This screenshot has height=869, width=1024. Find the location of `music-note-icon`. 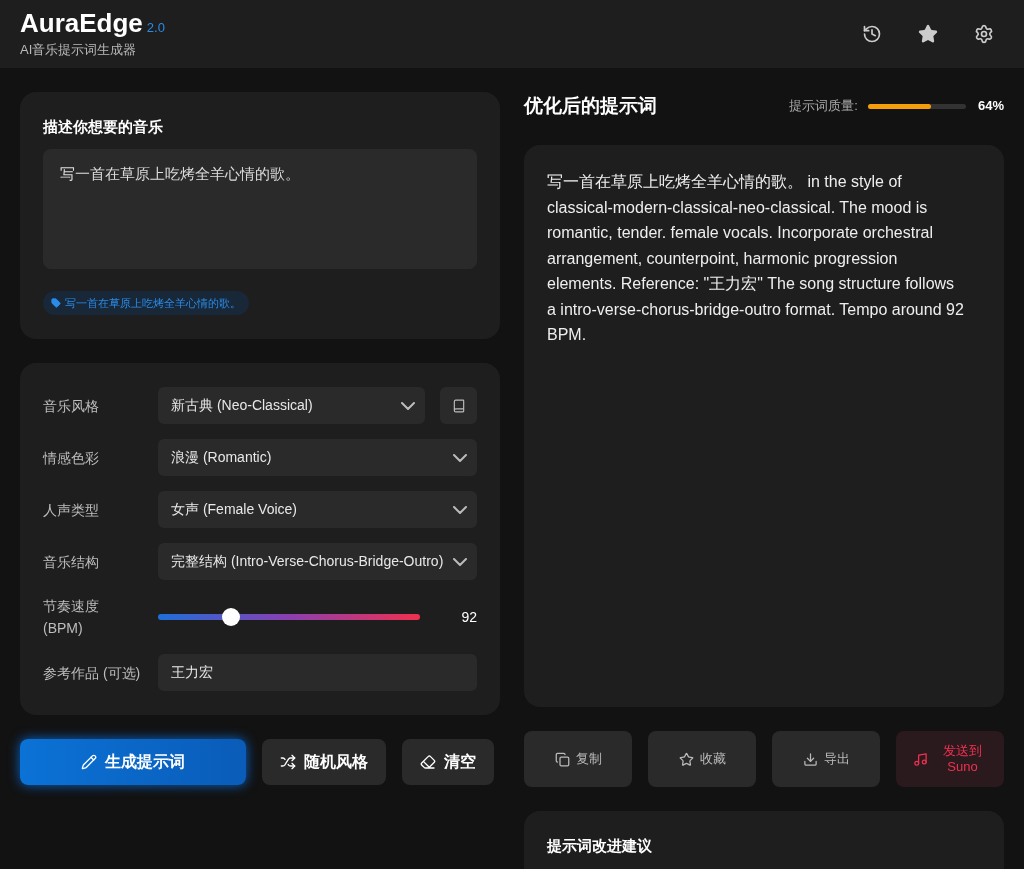

music-note-icon is located at coordinates (920, 759).